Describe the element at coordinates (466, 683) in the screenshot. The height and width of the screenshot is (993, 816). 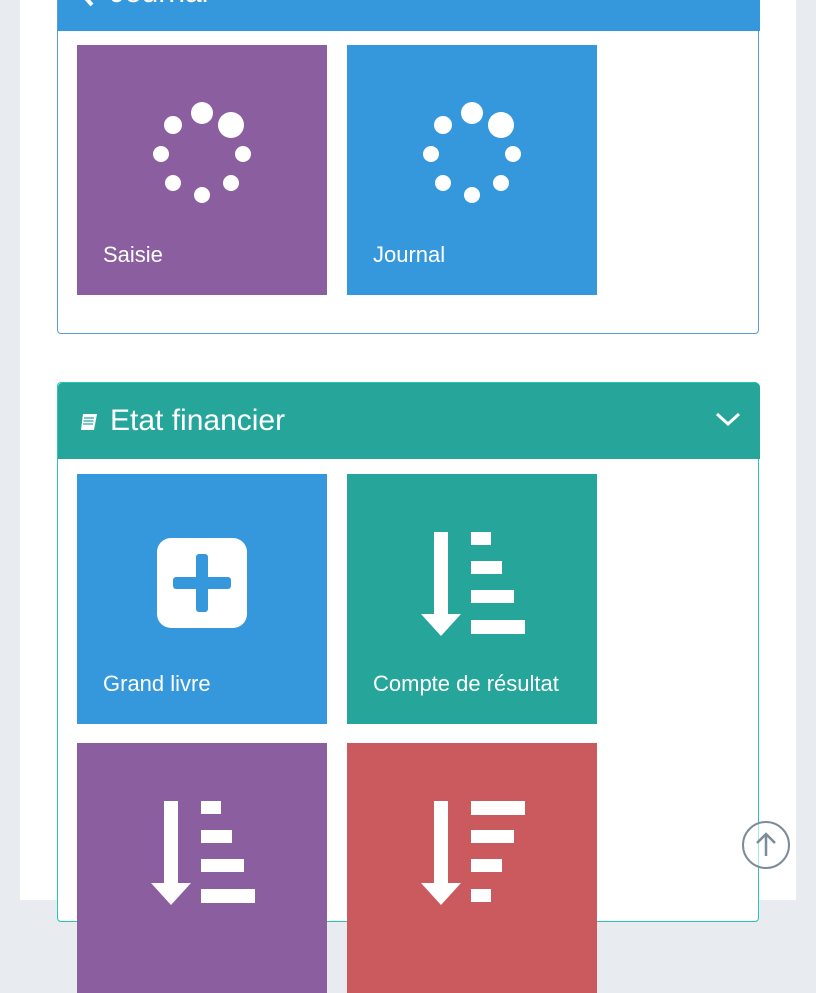
I see `tile-label: Compte de résultat` at that location.